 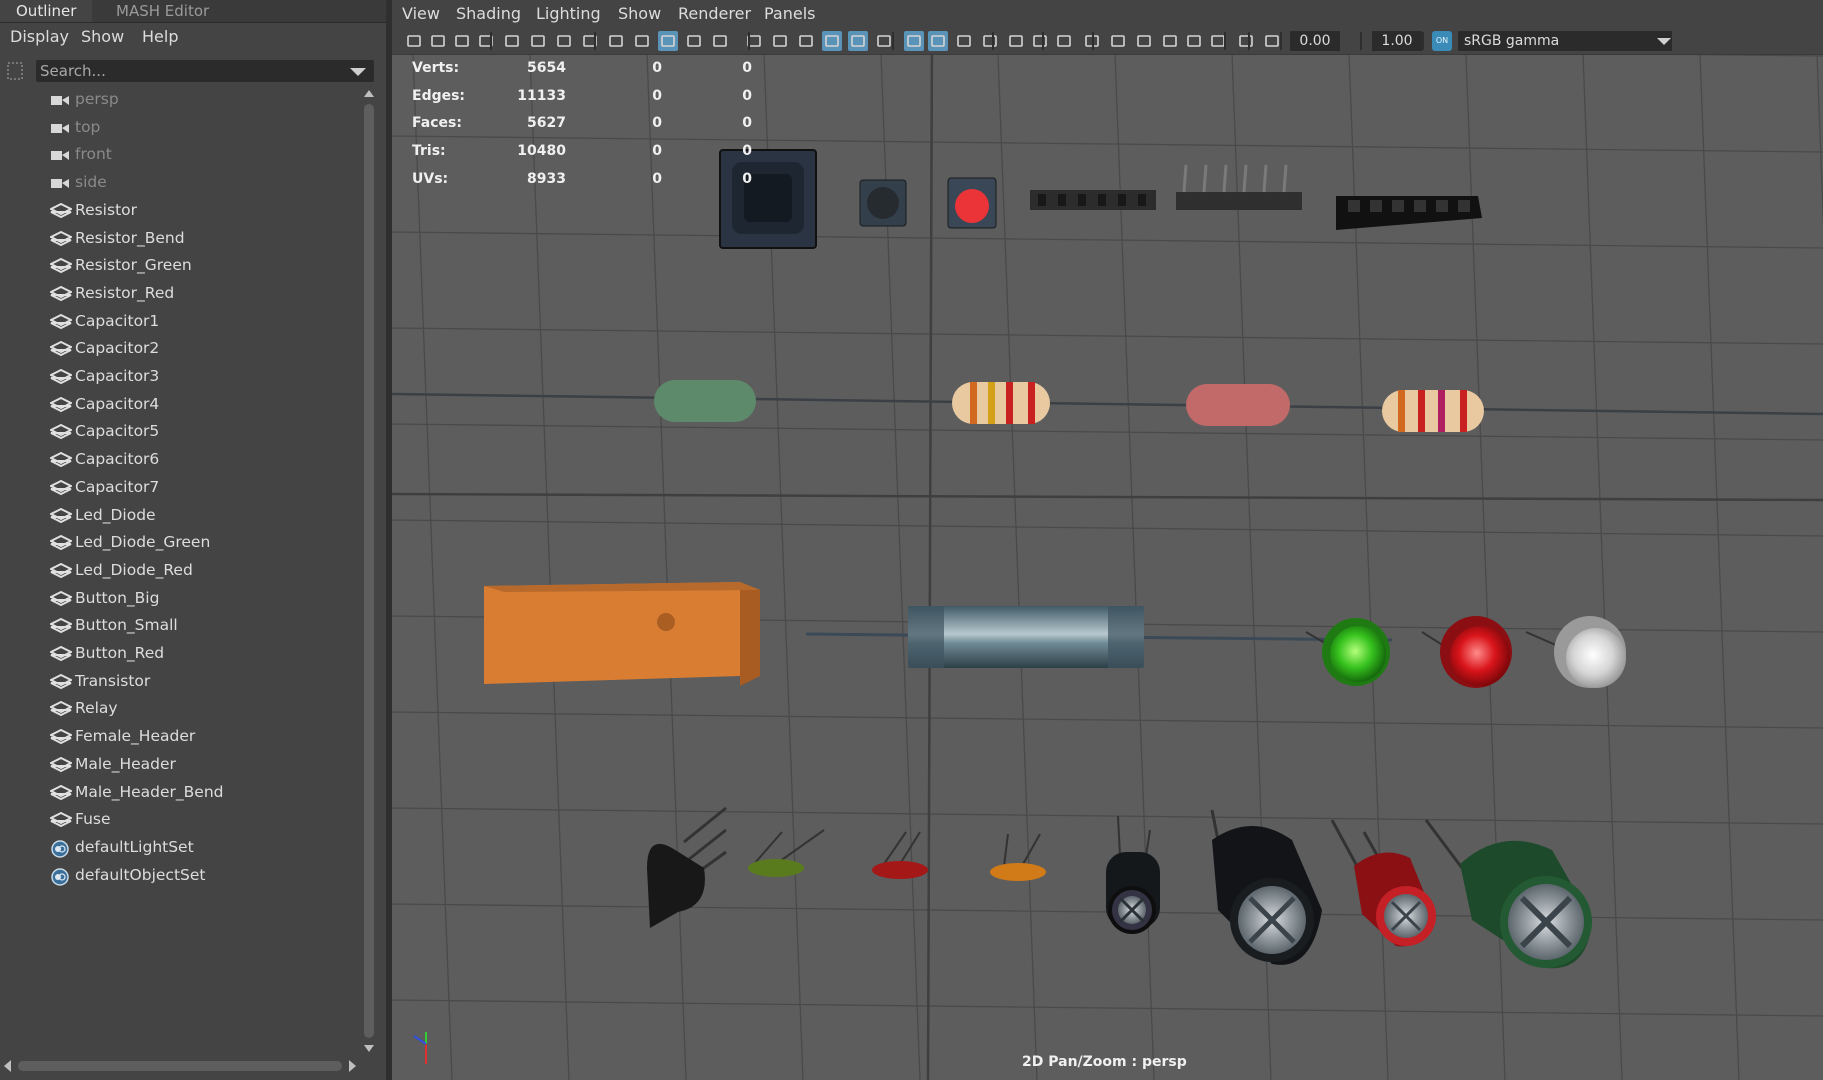 What do you see at coordinates (180, 737) in the screenshot?
I see `outliner-item-female-header: Female_Header` at bounding box center [180, 737].